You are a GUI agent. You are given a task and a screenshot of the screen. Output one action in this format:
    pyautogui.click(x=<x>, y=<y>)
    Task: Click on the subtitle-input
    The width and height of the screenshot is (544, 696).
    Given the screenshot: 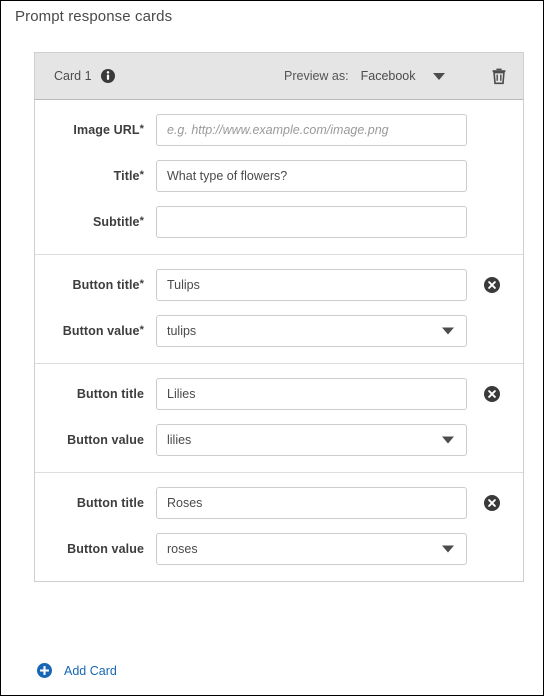 What is the action you would take?
    pyautogui.click(x=311, y=222)
    